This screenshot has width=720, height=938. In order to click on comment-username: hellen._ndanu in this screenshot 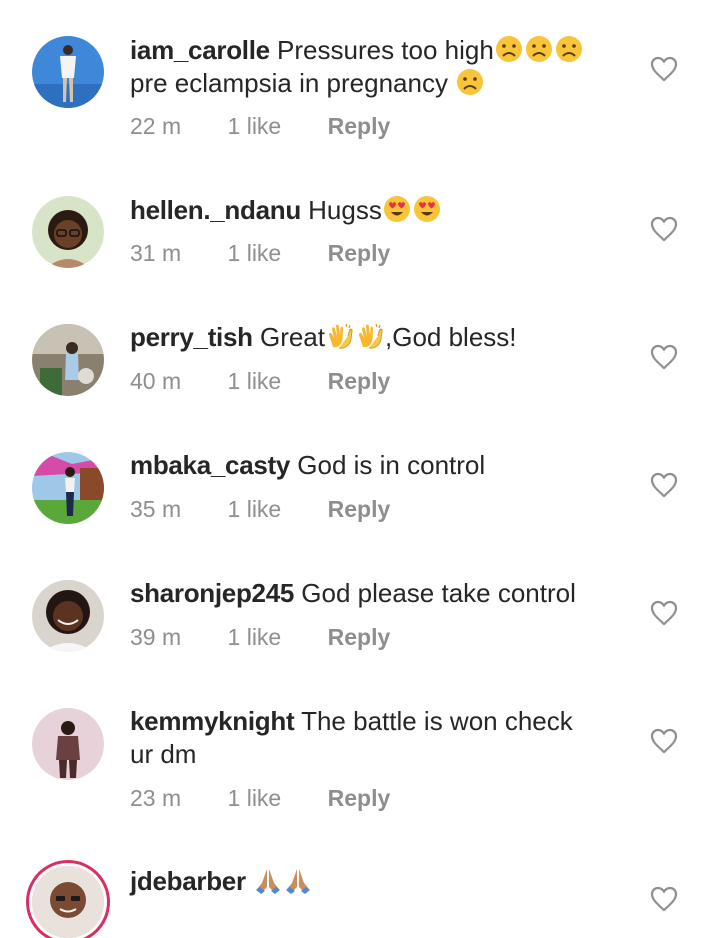, I will do `click(215, 210)`.